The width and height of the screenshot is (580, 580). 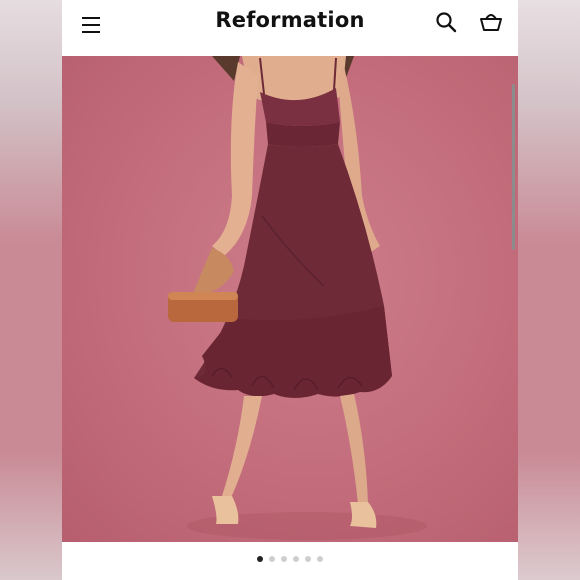 What do you see at coordinates (290, 28) in the screenshot?
I see `app-header: Reformation` at bounding box center [290, 28].